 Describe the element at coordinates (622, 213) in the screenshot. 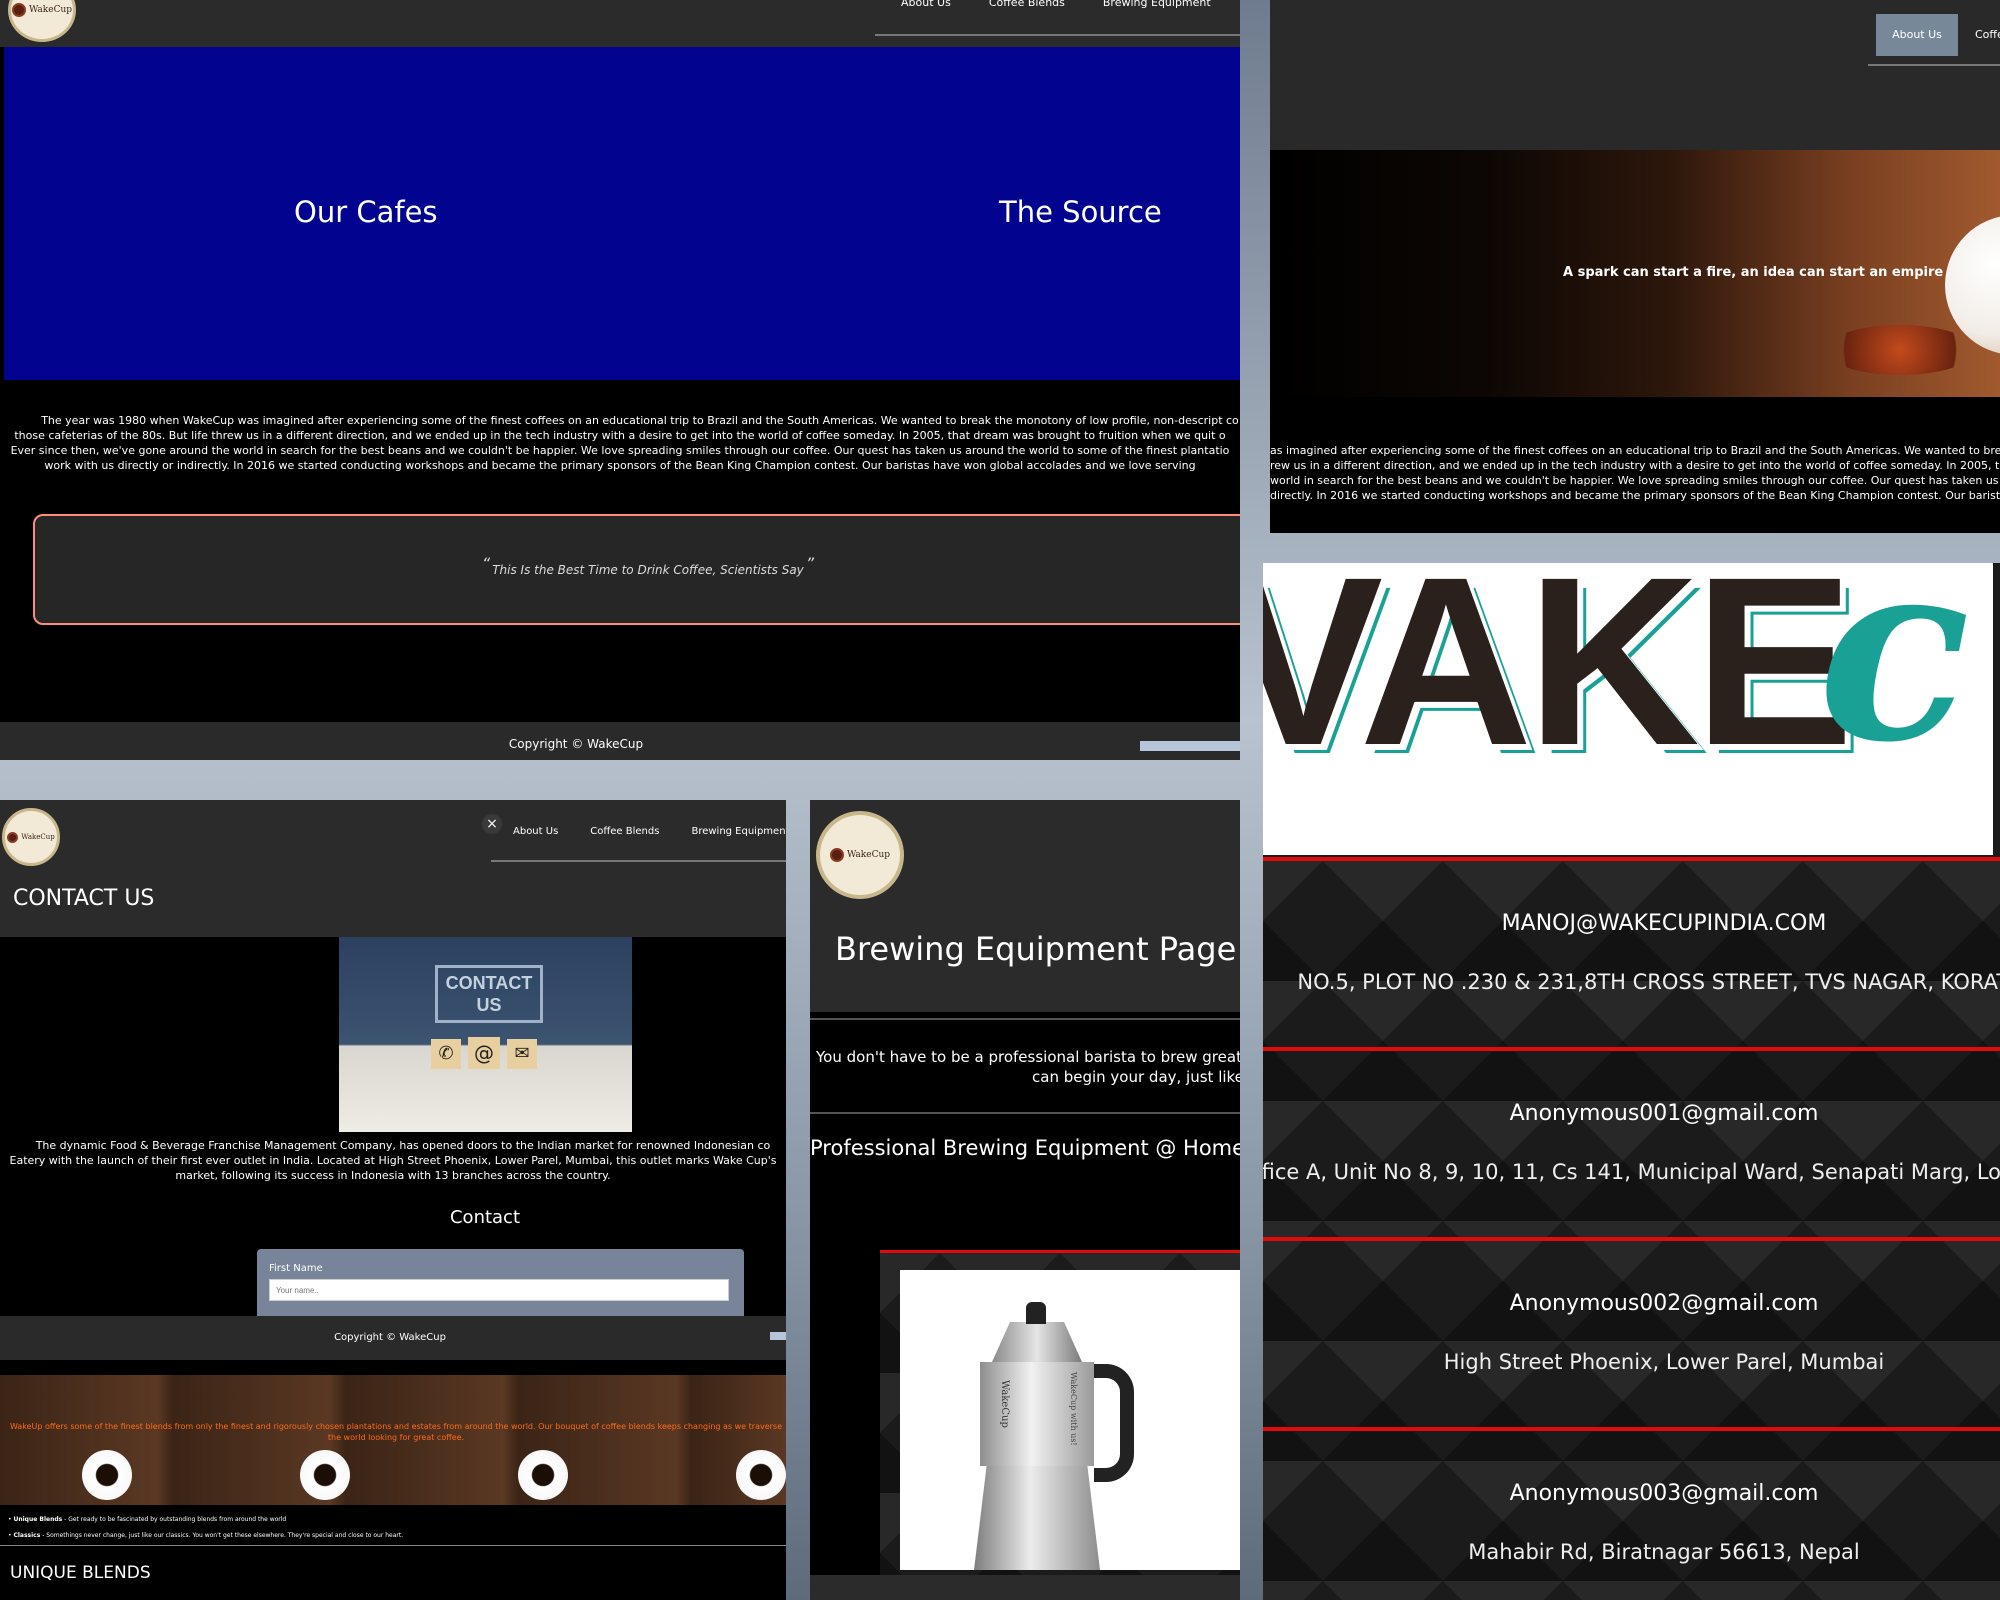

I see `hero-banner: Our Cafes The Source` at that location.